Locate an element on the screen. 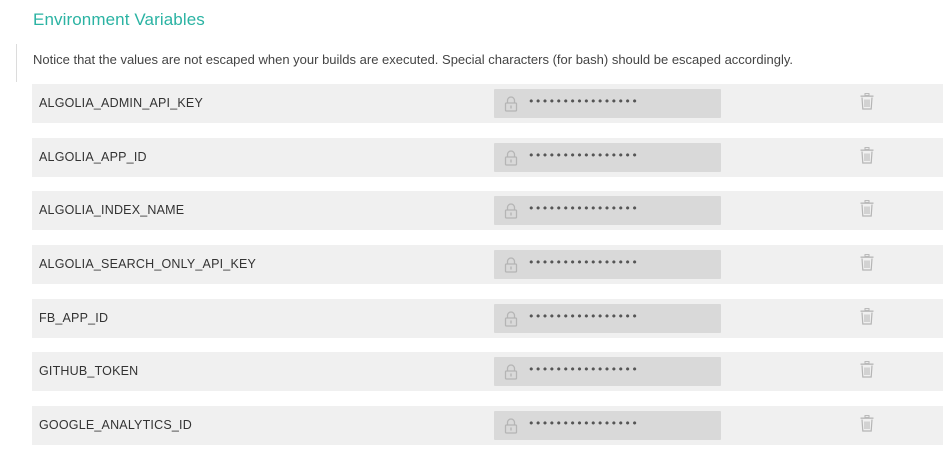 This screenshot has height=461, width=943. env-variable-row: GITHUB_TOKEN •••••••••••••••• is located at coordinates (487, 372).